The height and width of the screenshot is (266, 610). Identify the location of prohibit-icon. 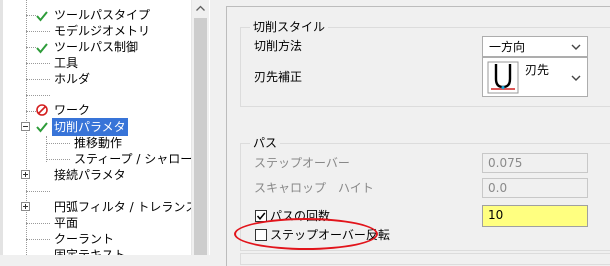
(42, 110).